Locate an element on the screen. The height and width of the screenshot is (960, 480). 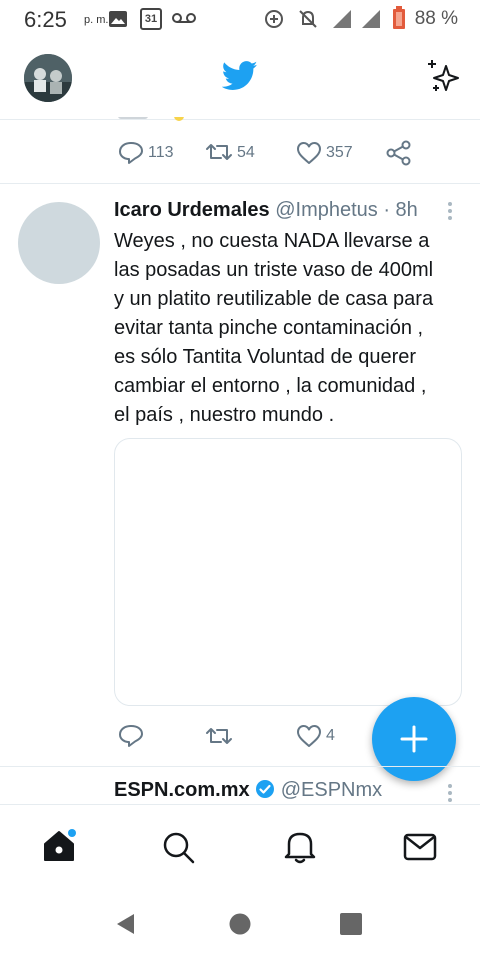
twitter-bird-icon is located at coordinates (240, 76).